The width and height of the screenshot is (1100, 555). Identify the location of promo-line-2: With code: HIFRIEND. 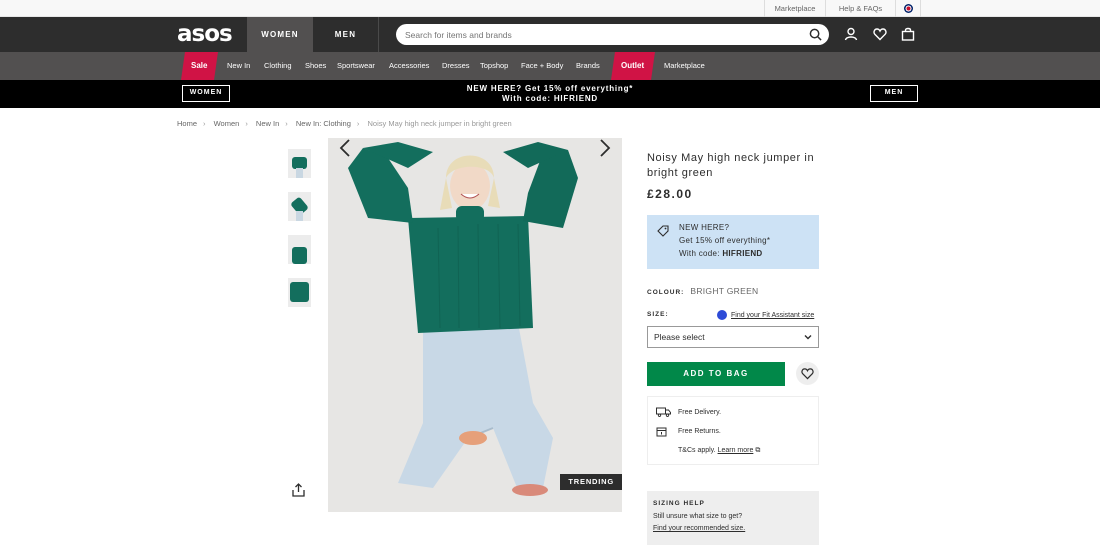
(549, 98).